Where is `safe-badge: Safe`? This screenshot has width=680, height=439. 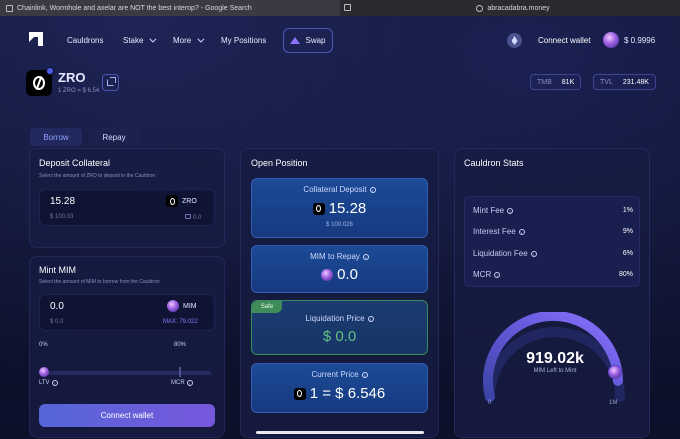 safe-badge: Safe is located at coordinates (267, 307).